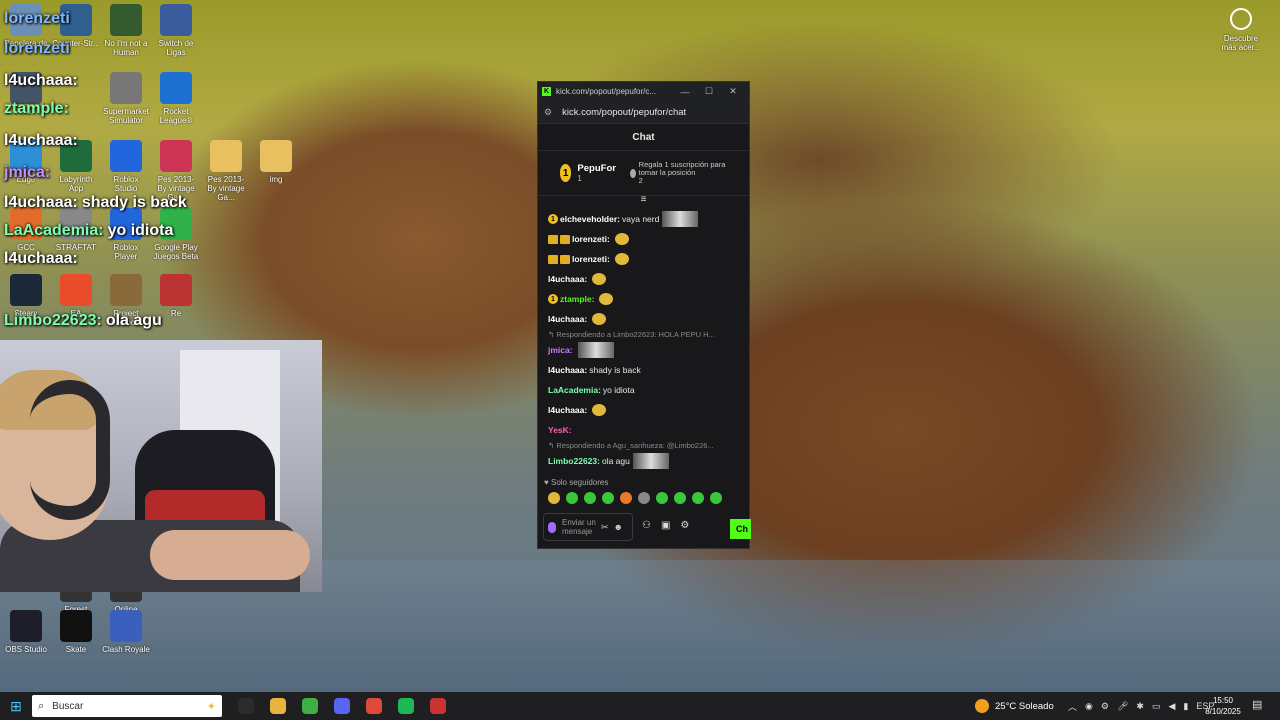  Describe the element at coordinates (1105, 706) in the screenshot. I see `tray-app-icon: ⚙` at that location.